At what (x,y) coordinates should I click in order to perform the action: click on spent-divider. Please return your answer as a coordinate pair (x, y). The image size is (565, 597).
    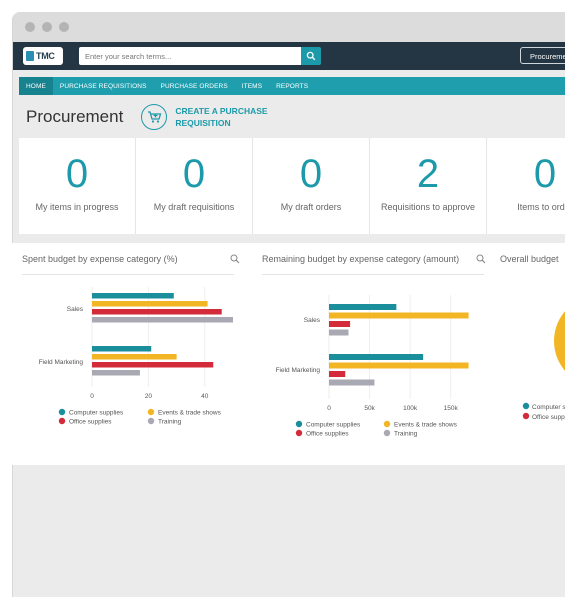
    Looking at the image, I should click on (128, 274).